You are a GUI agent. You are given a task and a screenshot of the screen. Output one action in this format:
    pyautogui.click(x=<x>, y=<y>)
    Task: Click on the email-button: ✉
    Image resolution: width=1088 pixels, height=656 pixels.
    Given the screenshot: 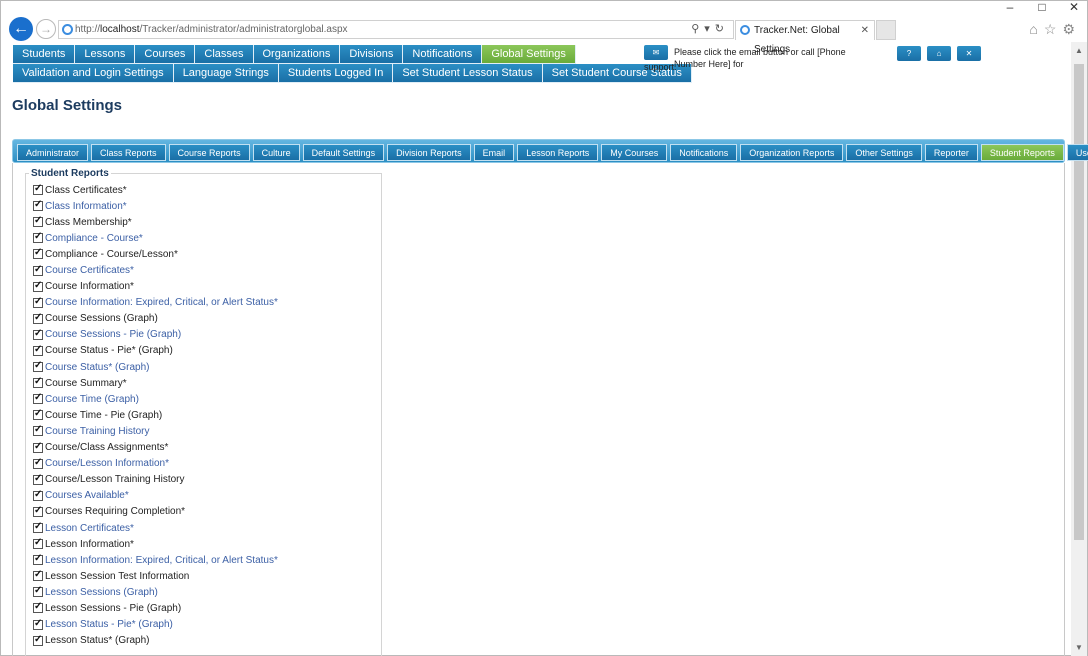 What is the action you would take?
    pyautogui.click(x=656, y=52)
    